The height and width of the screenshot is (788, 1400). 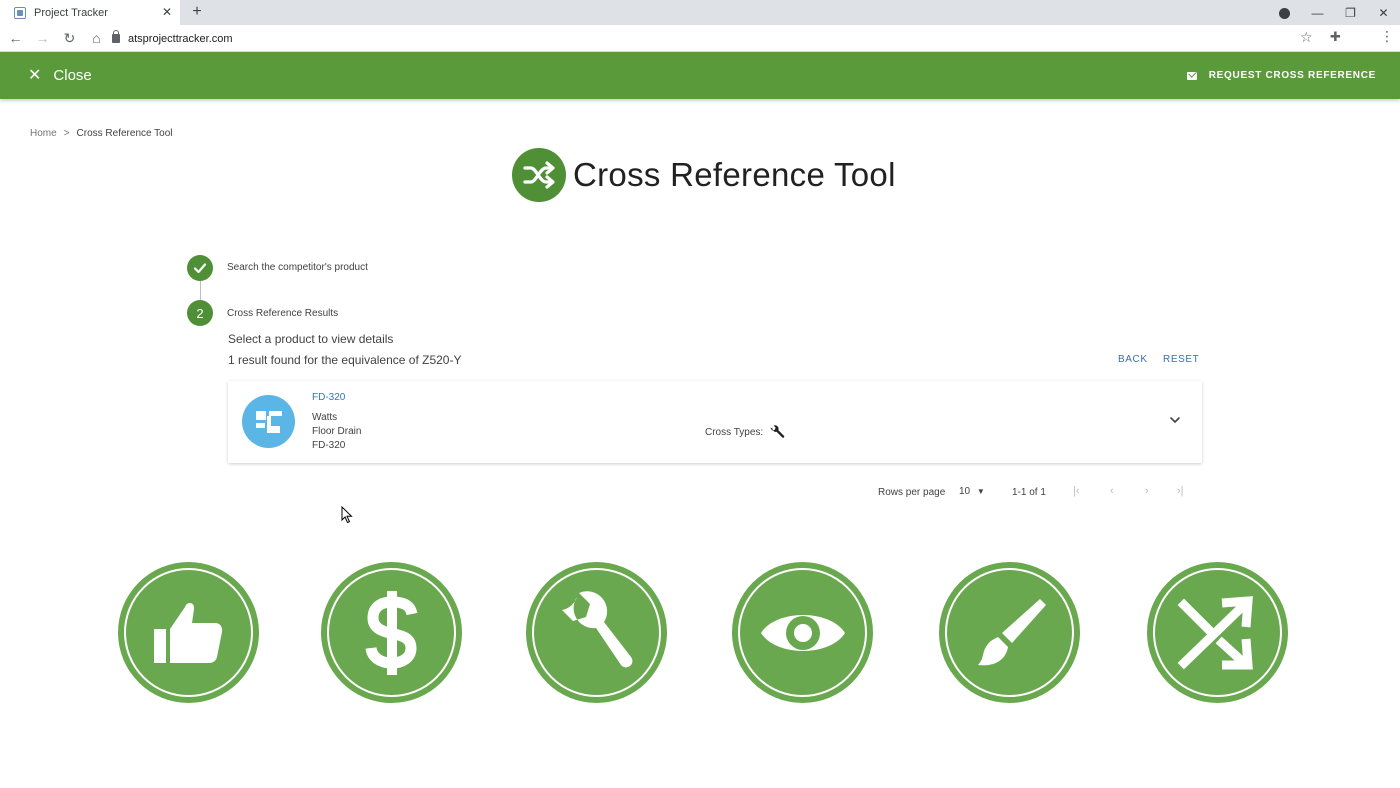 I want to click on product-code-link: FD-320, so click(x=328, y=397).